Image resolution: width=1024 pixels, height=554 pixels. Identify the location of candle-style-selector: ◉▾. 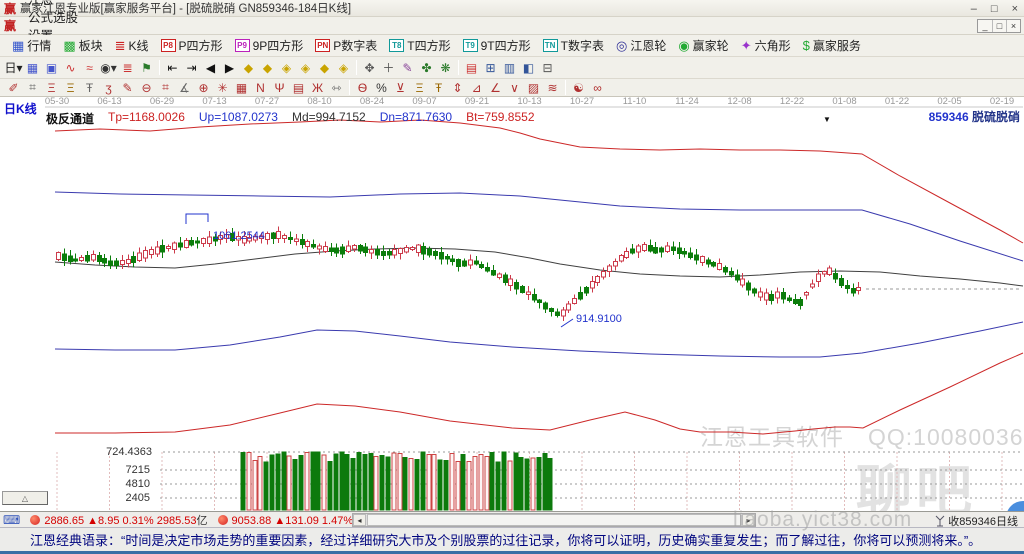
(108, 67).